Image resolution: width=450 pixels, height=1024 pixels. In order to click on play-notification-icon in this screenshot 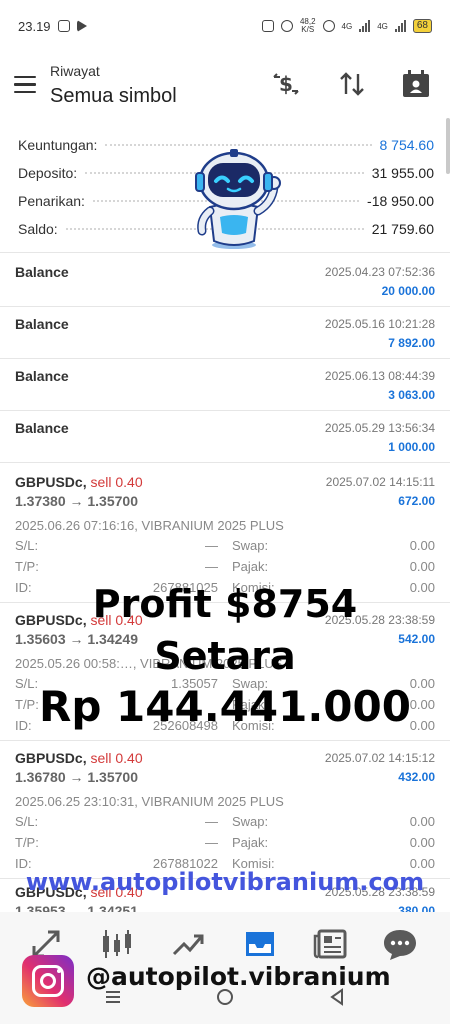, I will do `click(81, 26)`.